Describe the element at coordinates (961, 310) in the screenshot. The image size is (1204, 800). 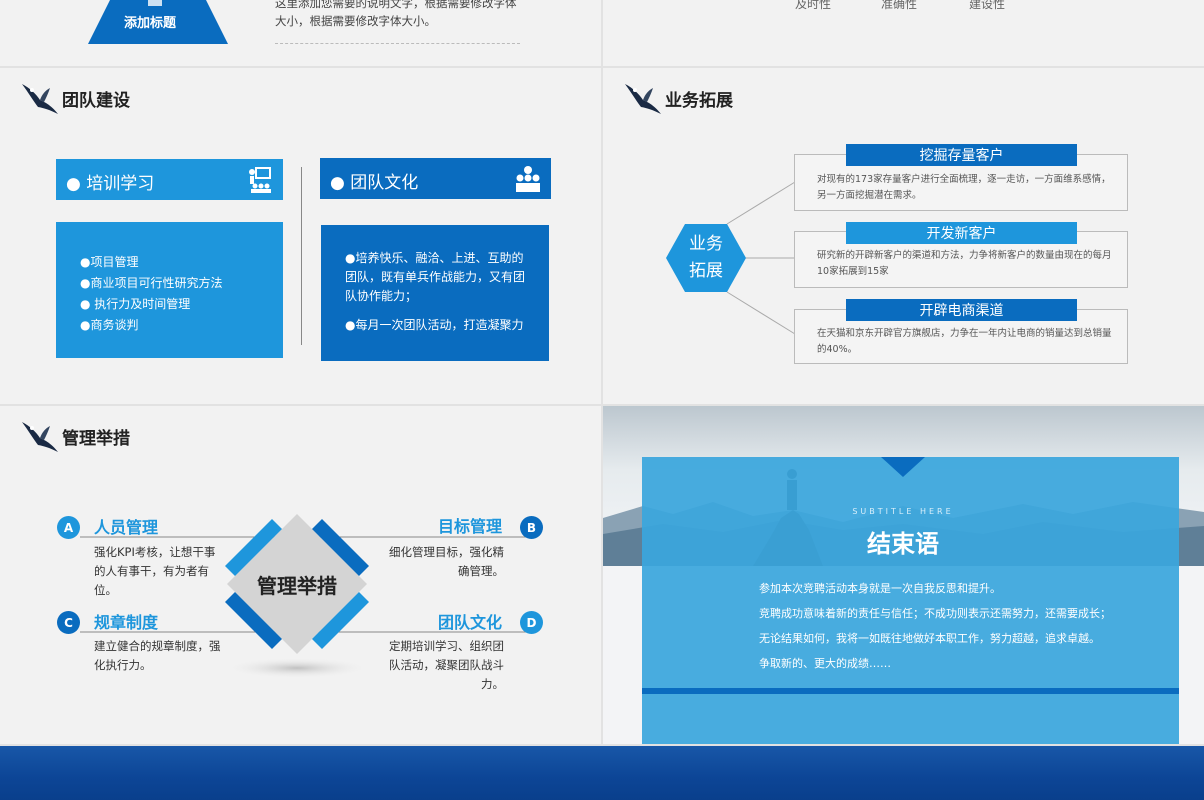
I see `biz-card-title: 开辟电商渠道` at that location.